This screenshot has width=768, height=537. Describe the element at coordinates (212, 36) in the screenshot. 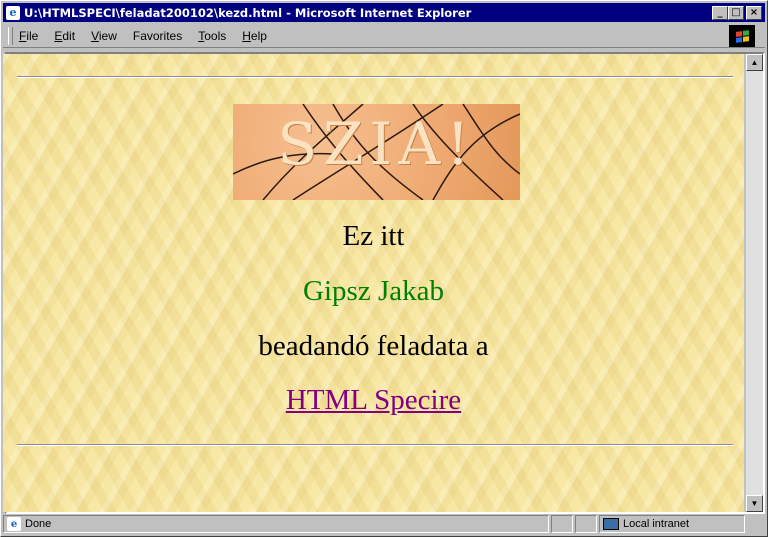

I see `menu-tools: Tools` at that location.